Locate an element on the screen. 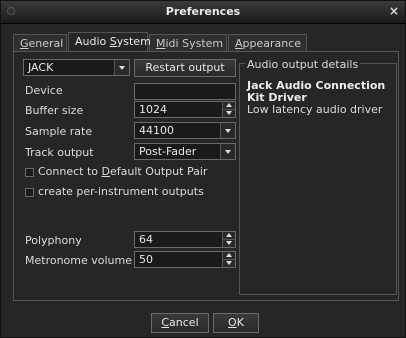  device-label: Device is located at coordinates (44, 90).